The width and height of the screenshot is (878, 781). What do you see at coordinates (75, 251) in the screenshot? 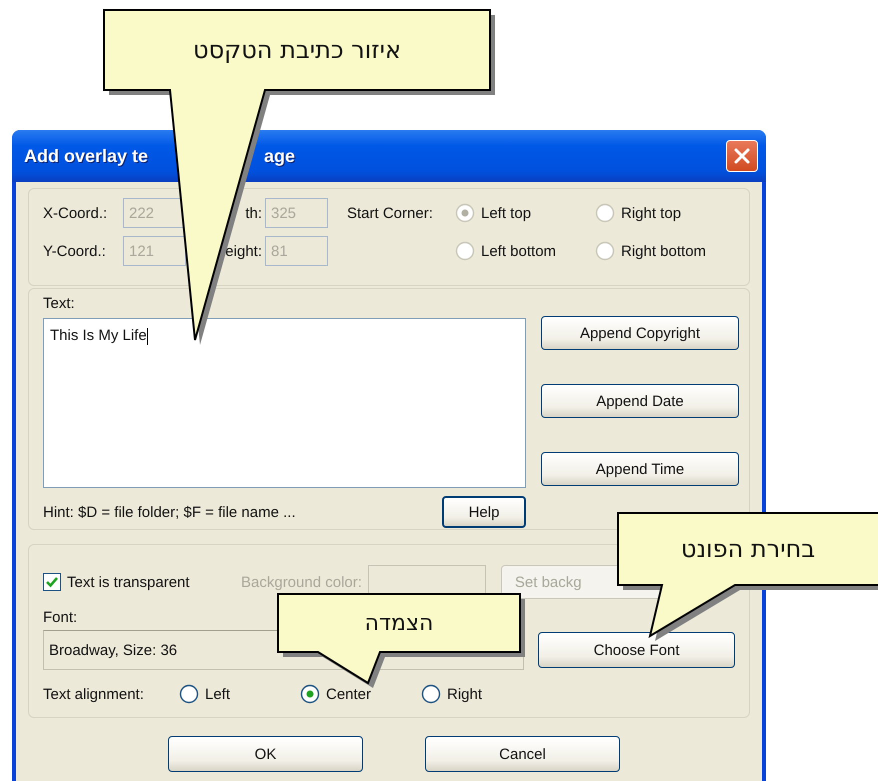
I see `field-label: Y-Coord.:` at bounding box center [75, 251].